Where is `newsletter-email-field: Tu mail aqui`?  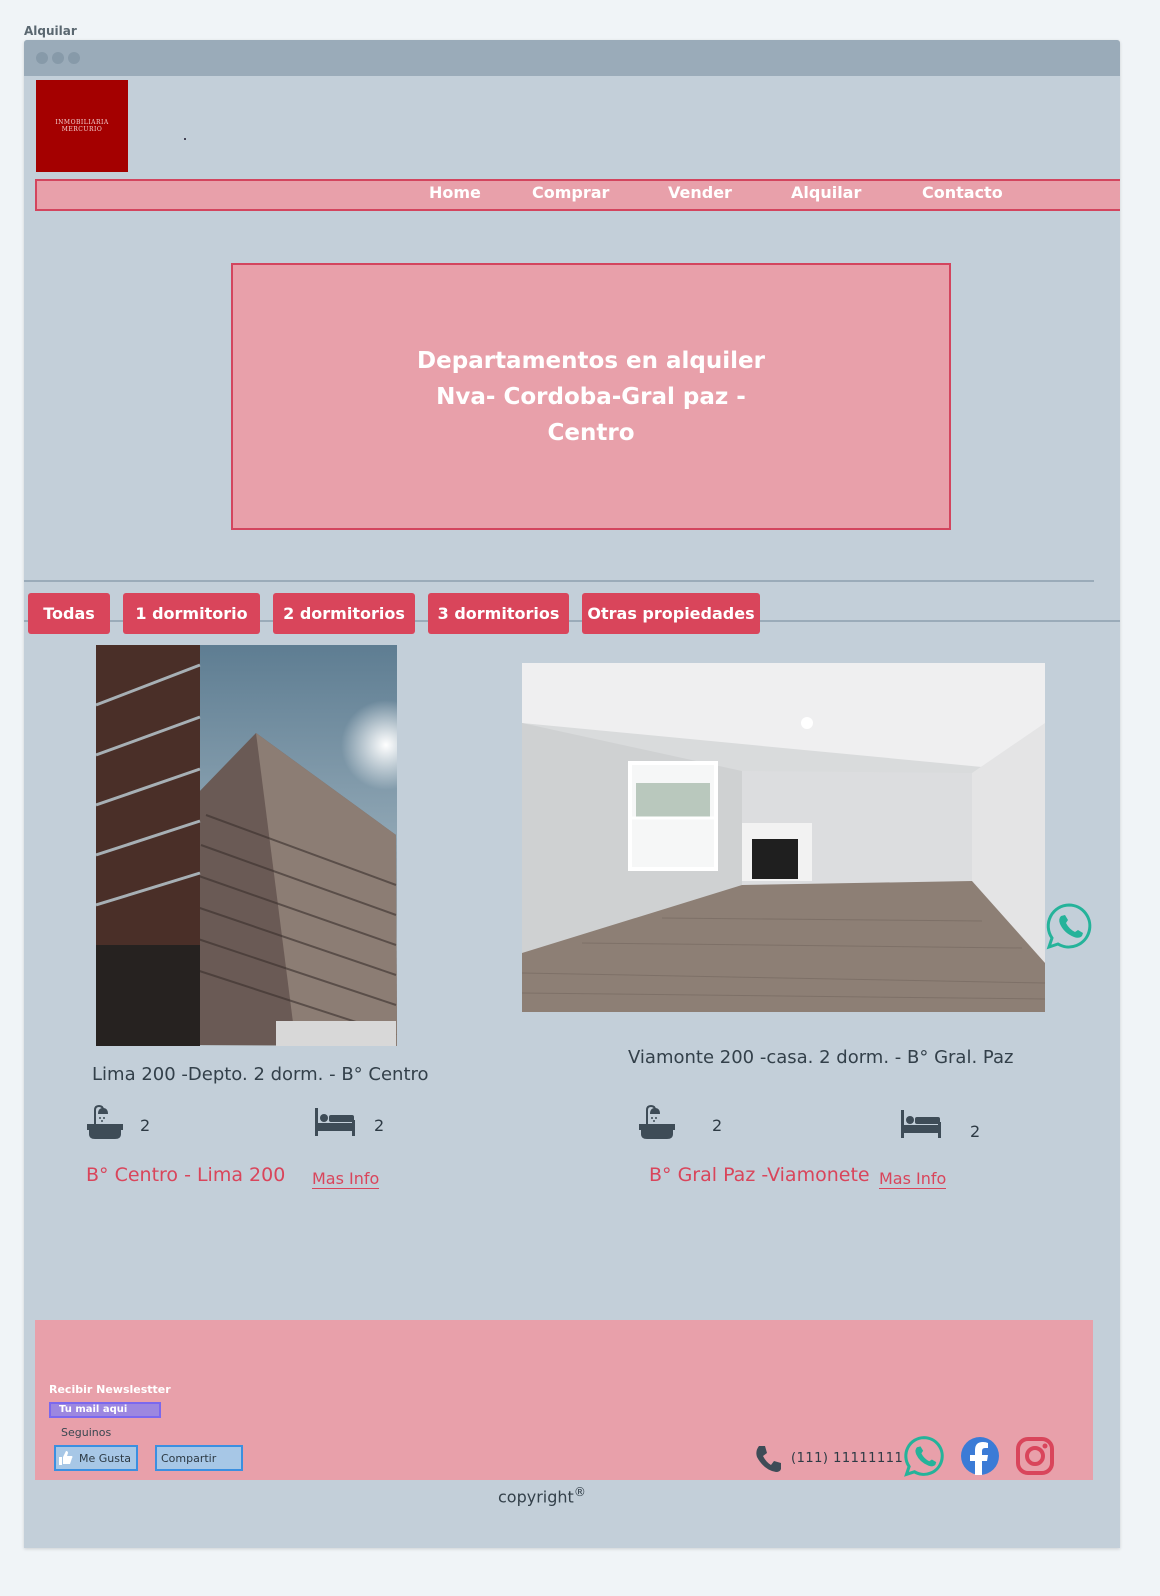 newsletter-email-field: Tu mail aqui is located at coordinates (105, 1410).